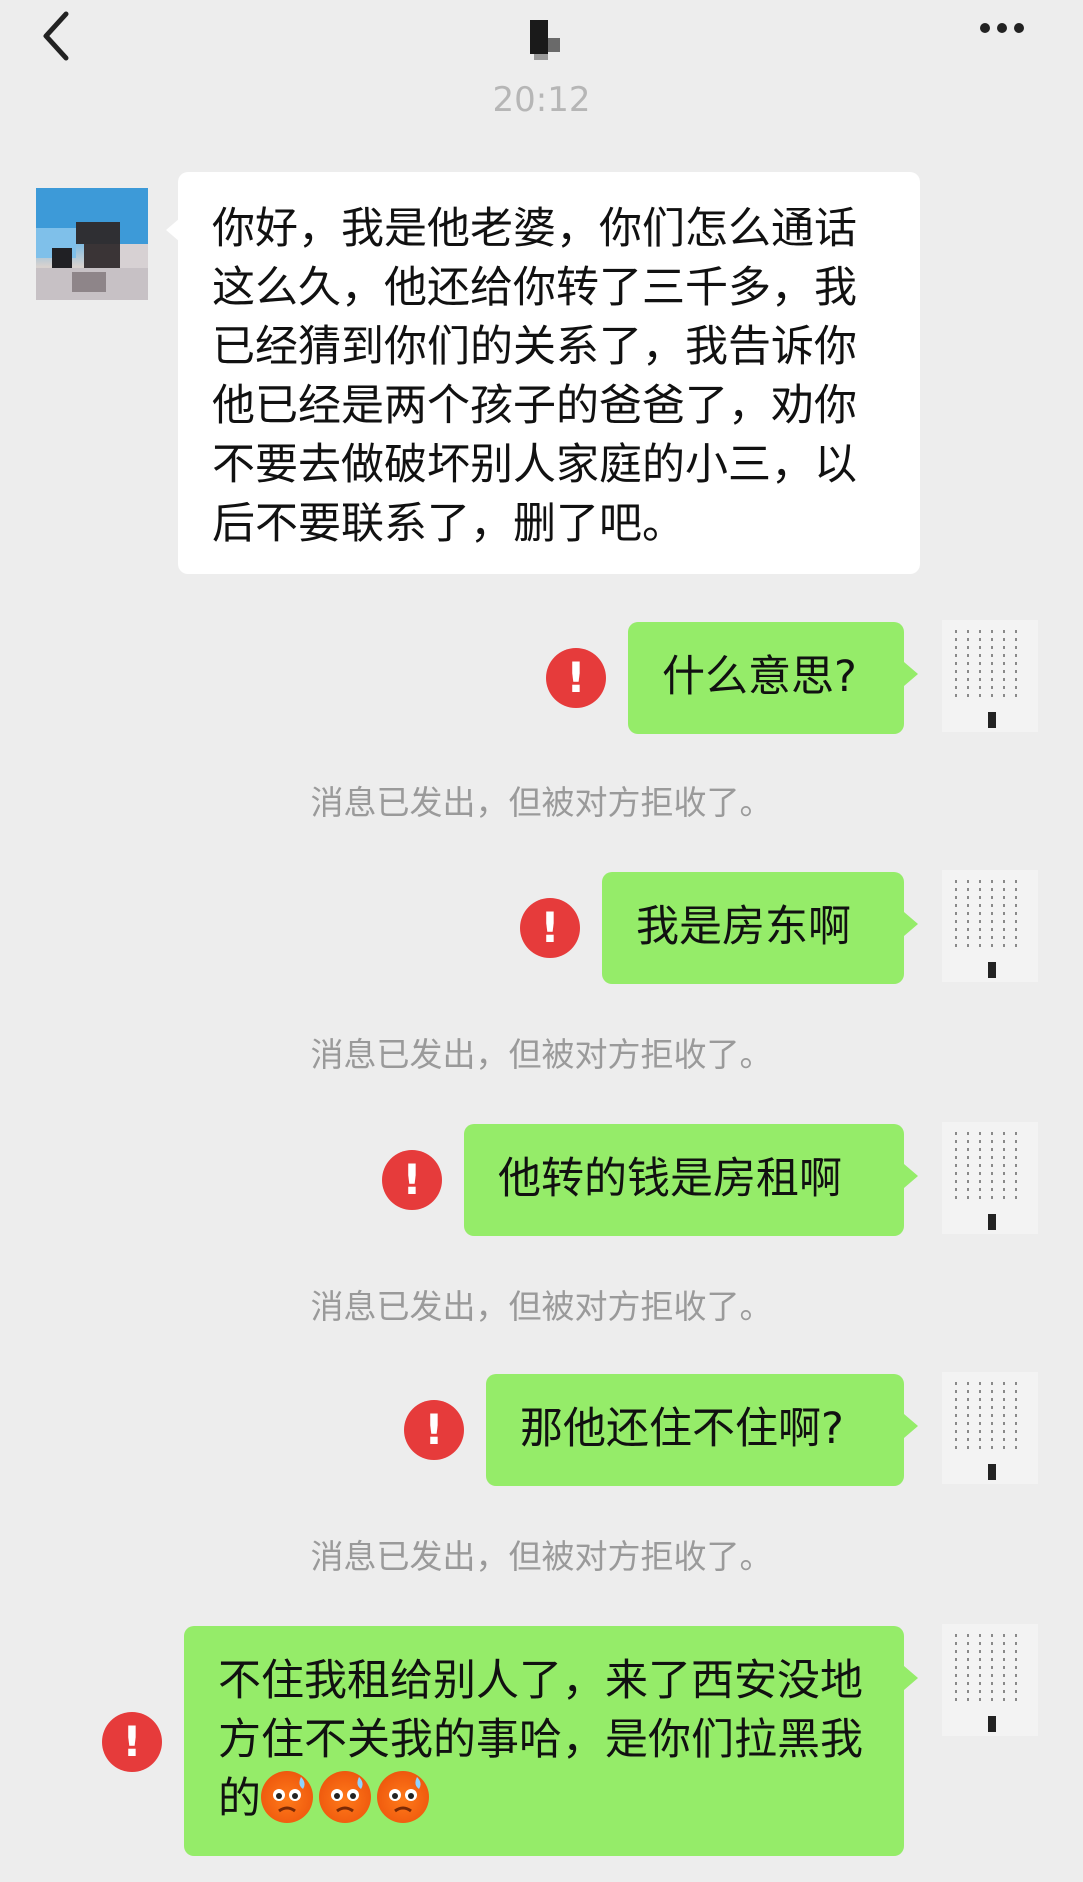  What do you see at coordinates (1002, 28) in the screenshot?
I see `more-dots-icon` at bounding box center [1002, 28].